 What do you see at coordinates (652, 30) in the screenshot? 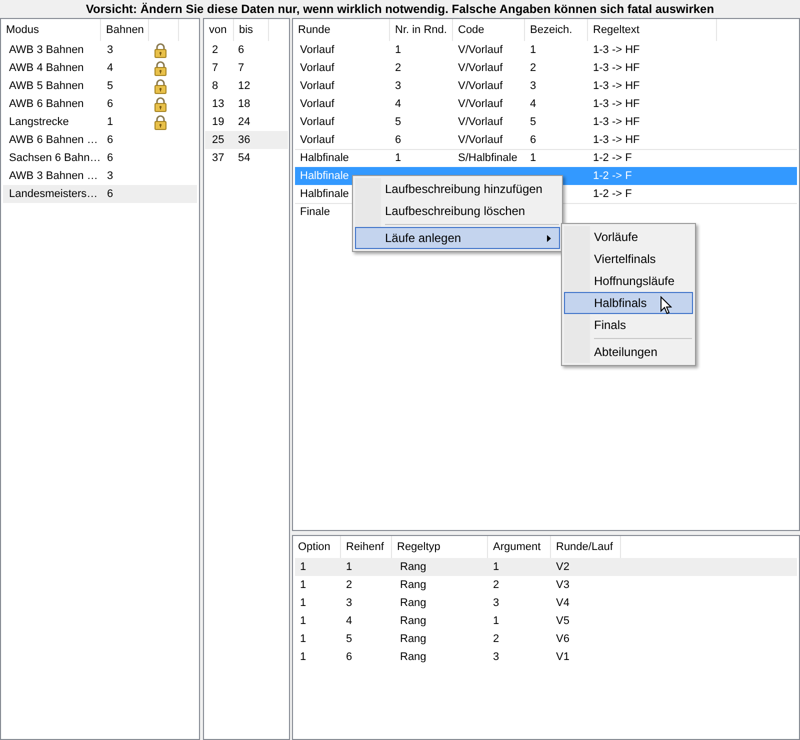
I see `column-header: Regeltext` at bounding box center [652, 30].